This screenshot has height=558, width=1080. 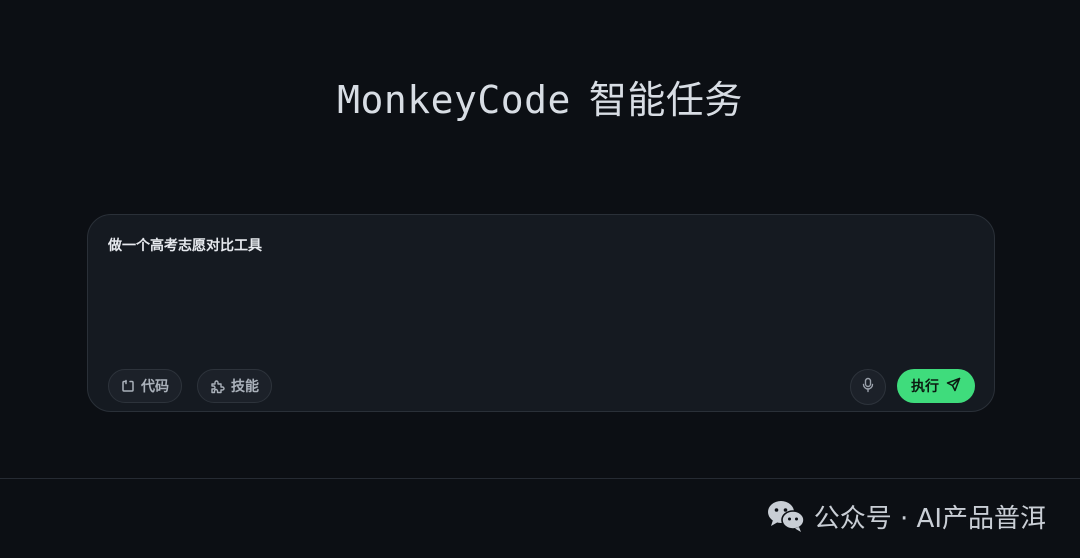 I want to click on skill-chip-label: 技能, so click(x=245, y=387).